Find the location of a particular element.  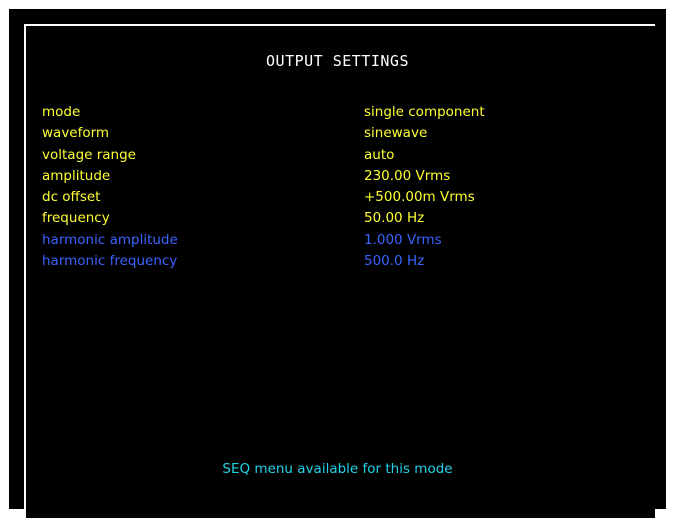

setting-row-harmonic-amplitude: harmonic amplitude 1.000 Vrms is located at coordinates (337, 240).